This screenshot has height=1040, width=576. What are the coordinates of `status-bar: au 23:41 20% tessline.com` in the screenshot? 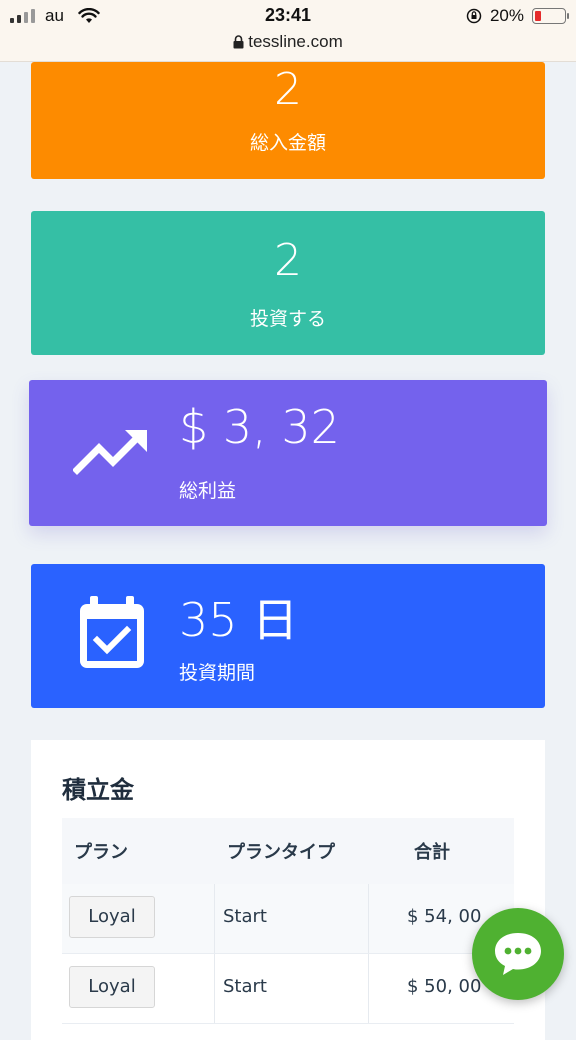 It's located at (288, 31).